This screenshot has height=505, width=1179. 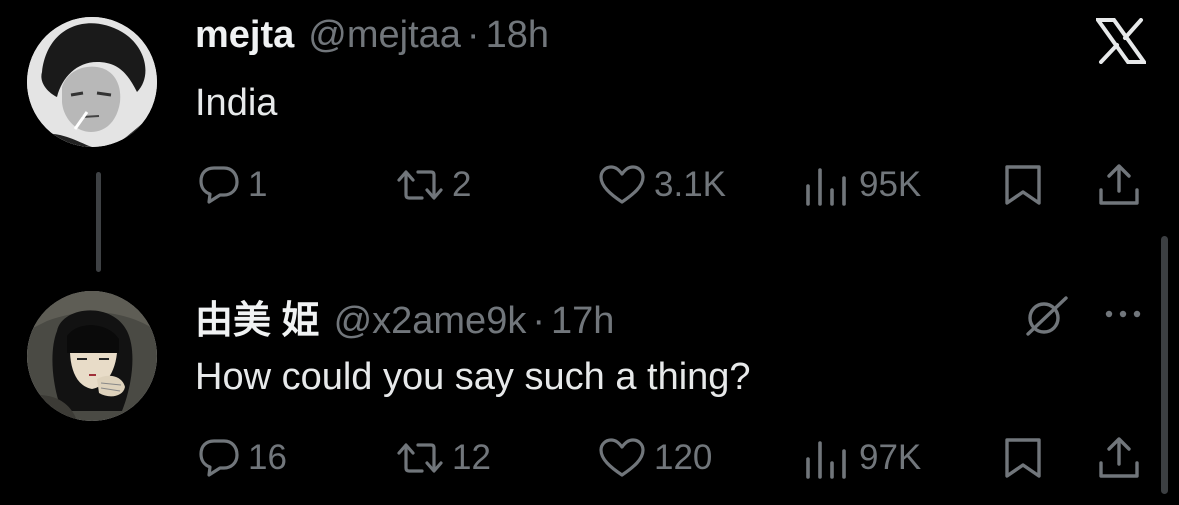 I want to click on views-button: 95K, so click(x=862, y=185).